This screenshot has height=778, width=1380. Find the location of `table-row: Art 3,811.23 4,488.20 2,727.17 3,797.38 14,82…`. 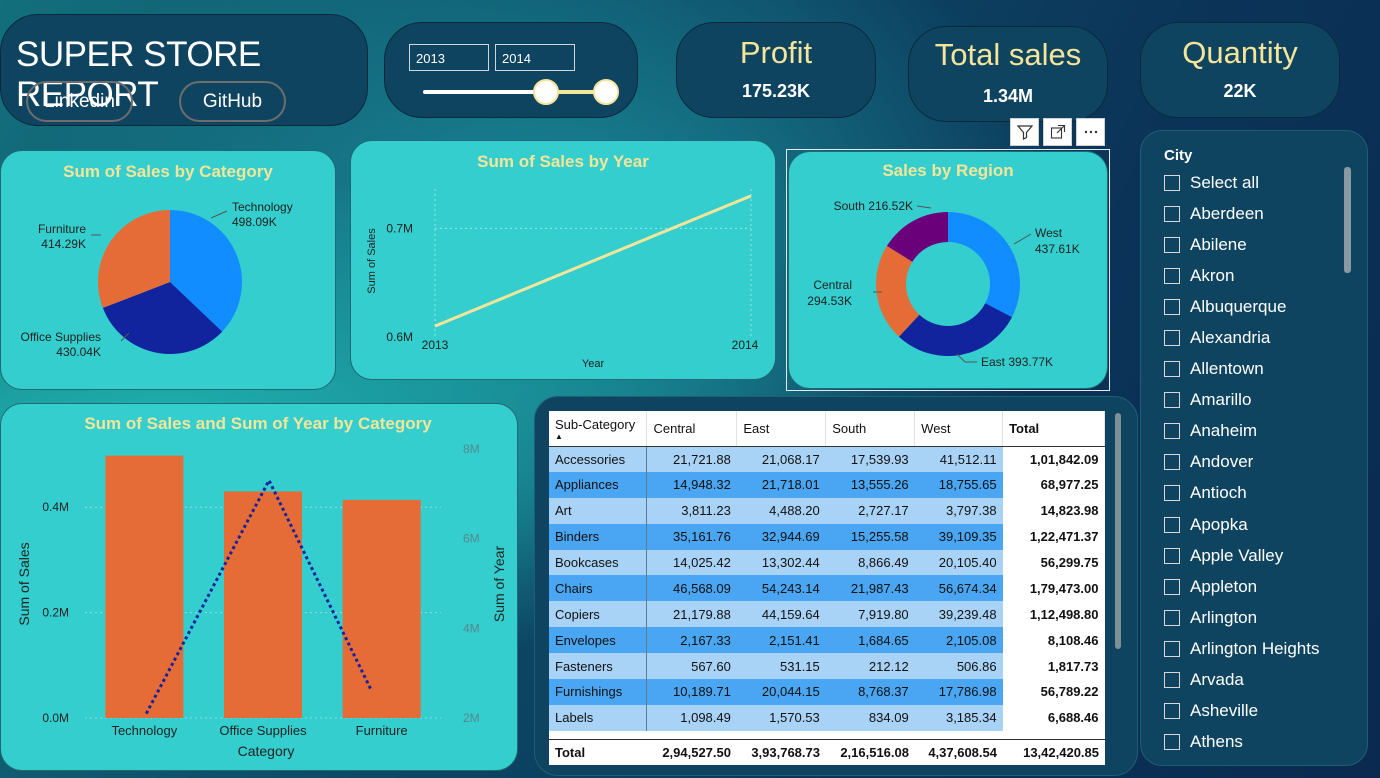

table-row: Art 3,811.23 4,488.20 2,727.17 3,797.38 14,82… is located at coordinates (827, 510).